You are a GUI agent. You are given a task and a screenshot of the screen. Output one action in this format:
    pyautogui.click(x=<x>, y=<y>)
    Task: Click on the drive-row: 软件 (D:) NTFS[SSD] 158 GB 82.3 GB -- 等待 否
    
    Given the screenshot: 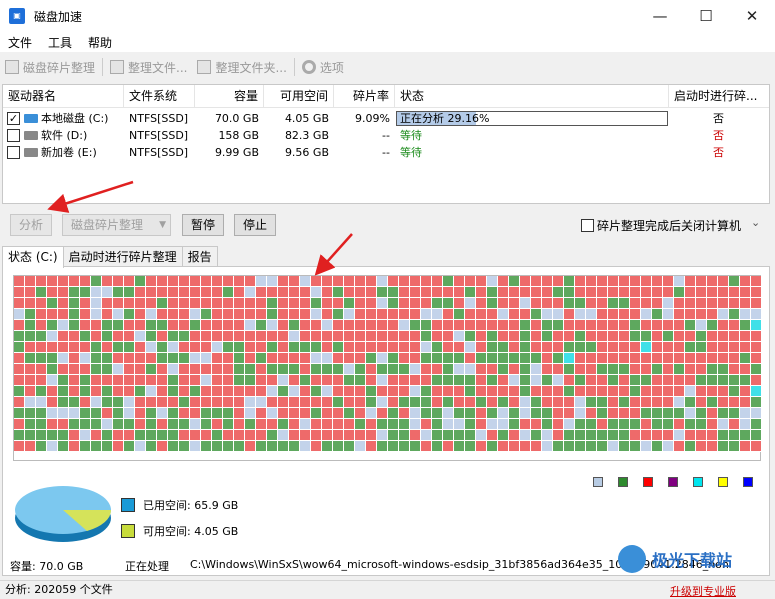 What is the action you would take?
    pyautogui.click(x=386, y=135)
    